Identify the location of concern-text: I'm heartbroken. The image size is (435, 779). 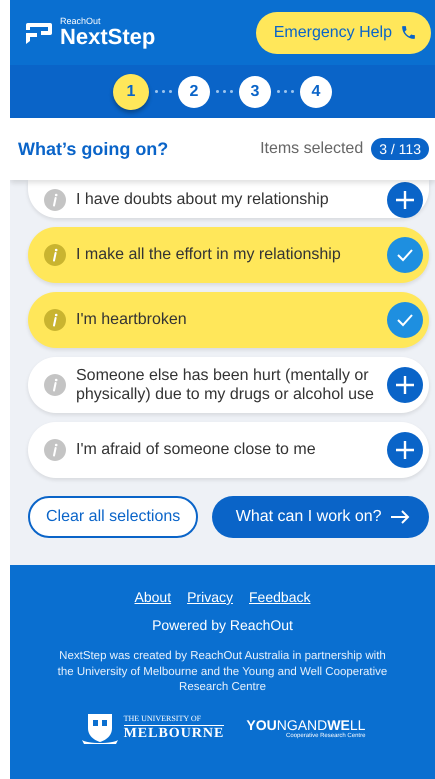
(132, 320).